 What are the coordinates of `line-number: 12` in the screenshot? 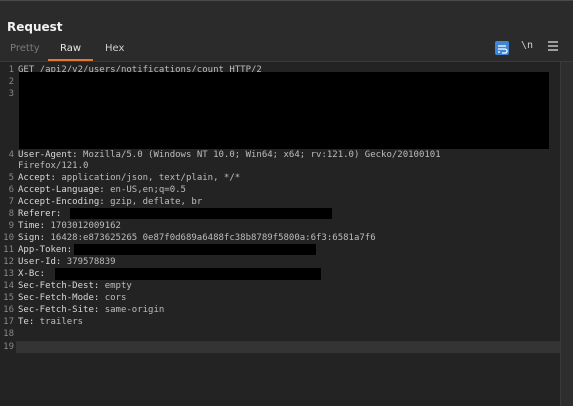 It's located at (8, 262).